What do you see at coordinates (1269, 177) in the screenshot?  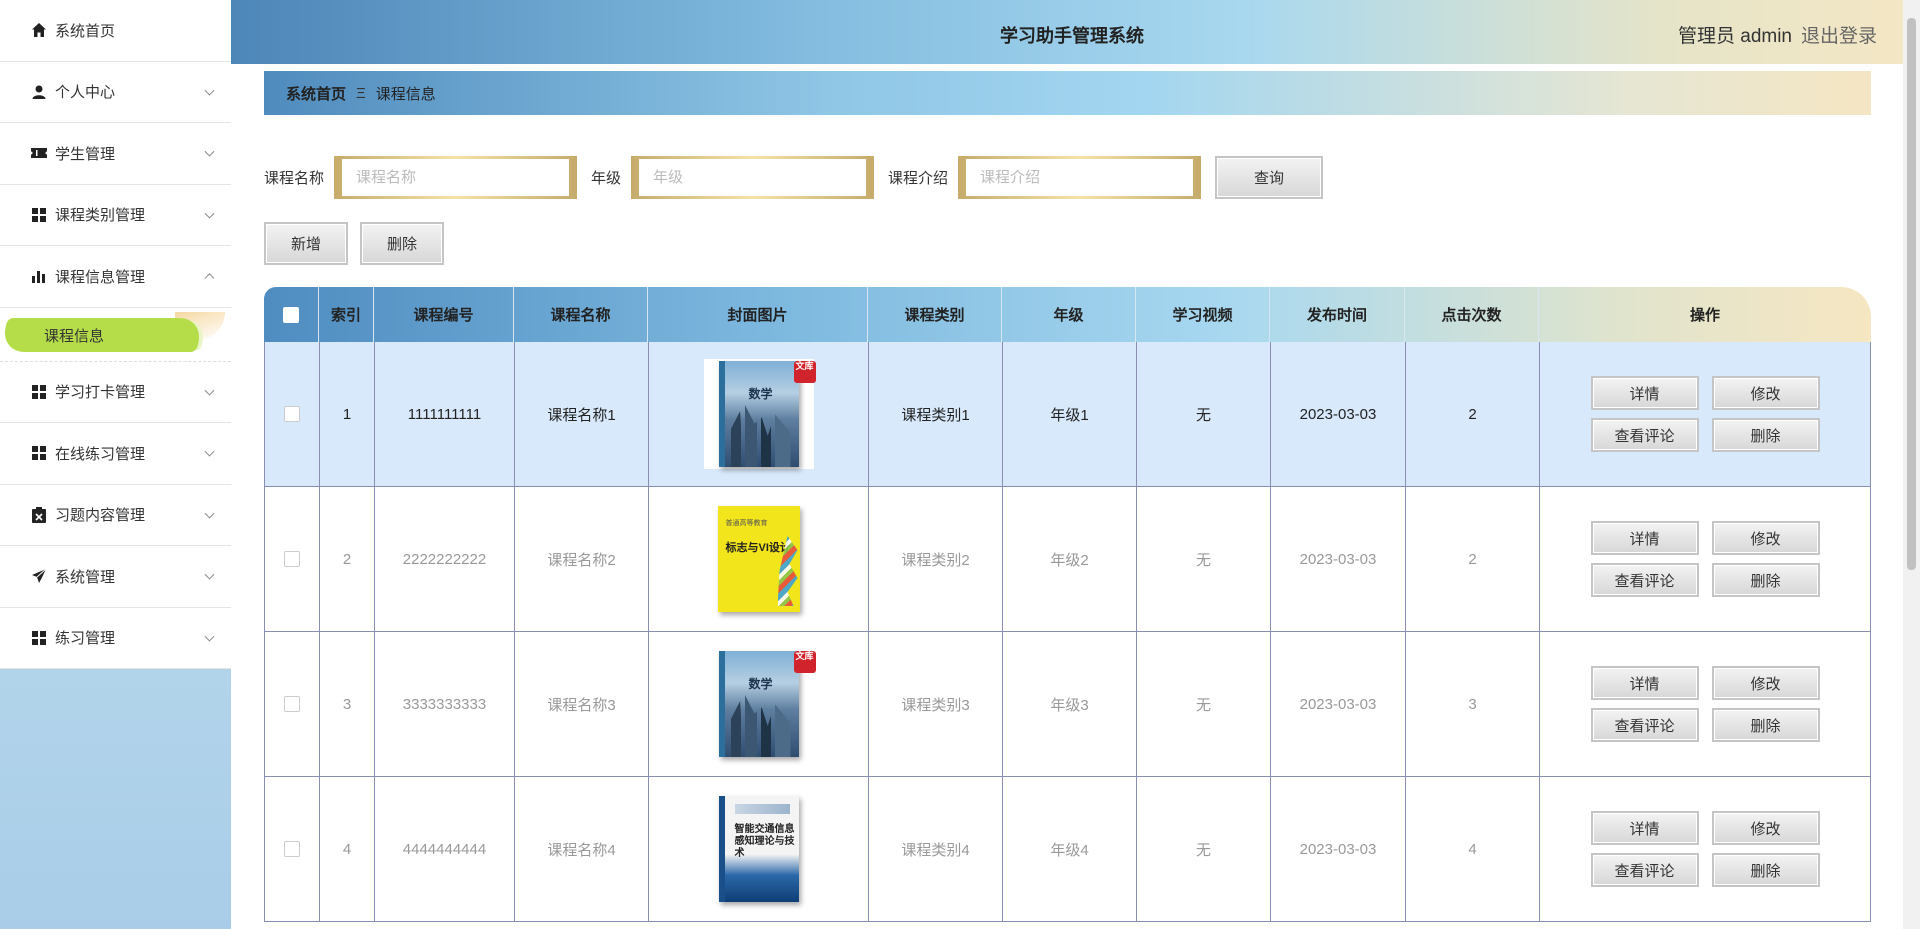 I see `query-button: 查询` at bounding box center [1269, 177].